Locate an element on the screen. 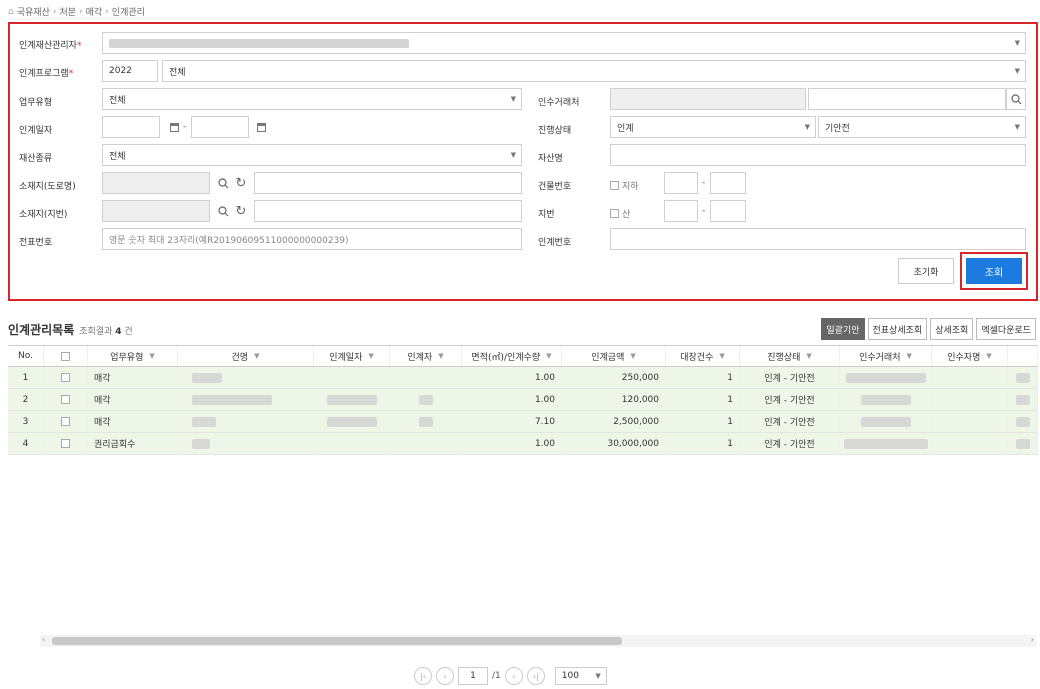 This screenshot has width=1040, height=689. search-button: 조회 is located at coordinates (994, 271).